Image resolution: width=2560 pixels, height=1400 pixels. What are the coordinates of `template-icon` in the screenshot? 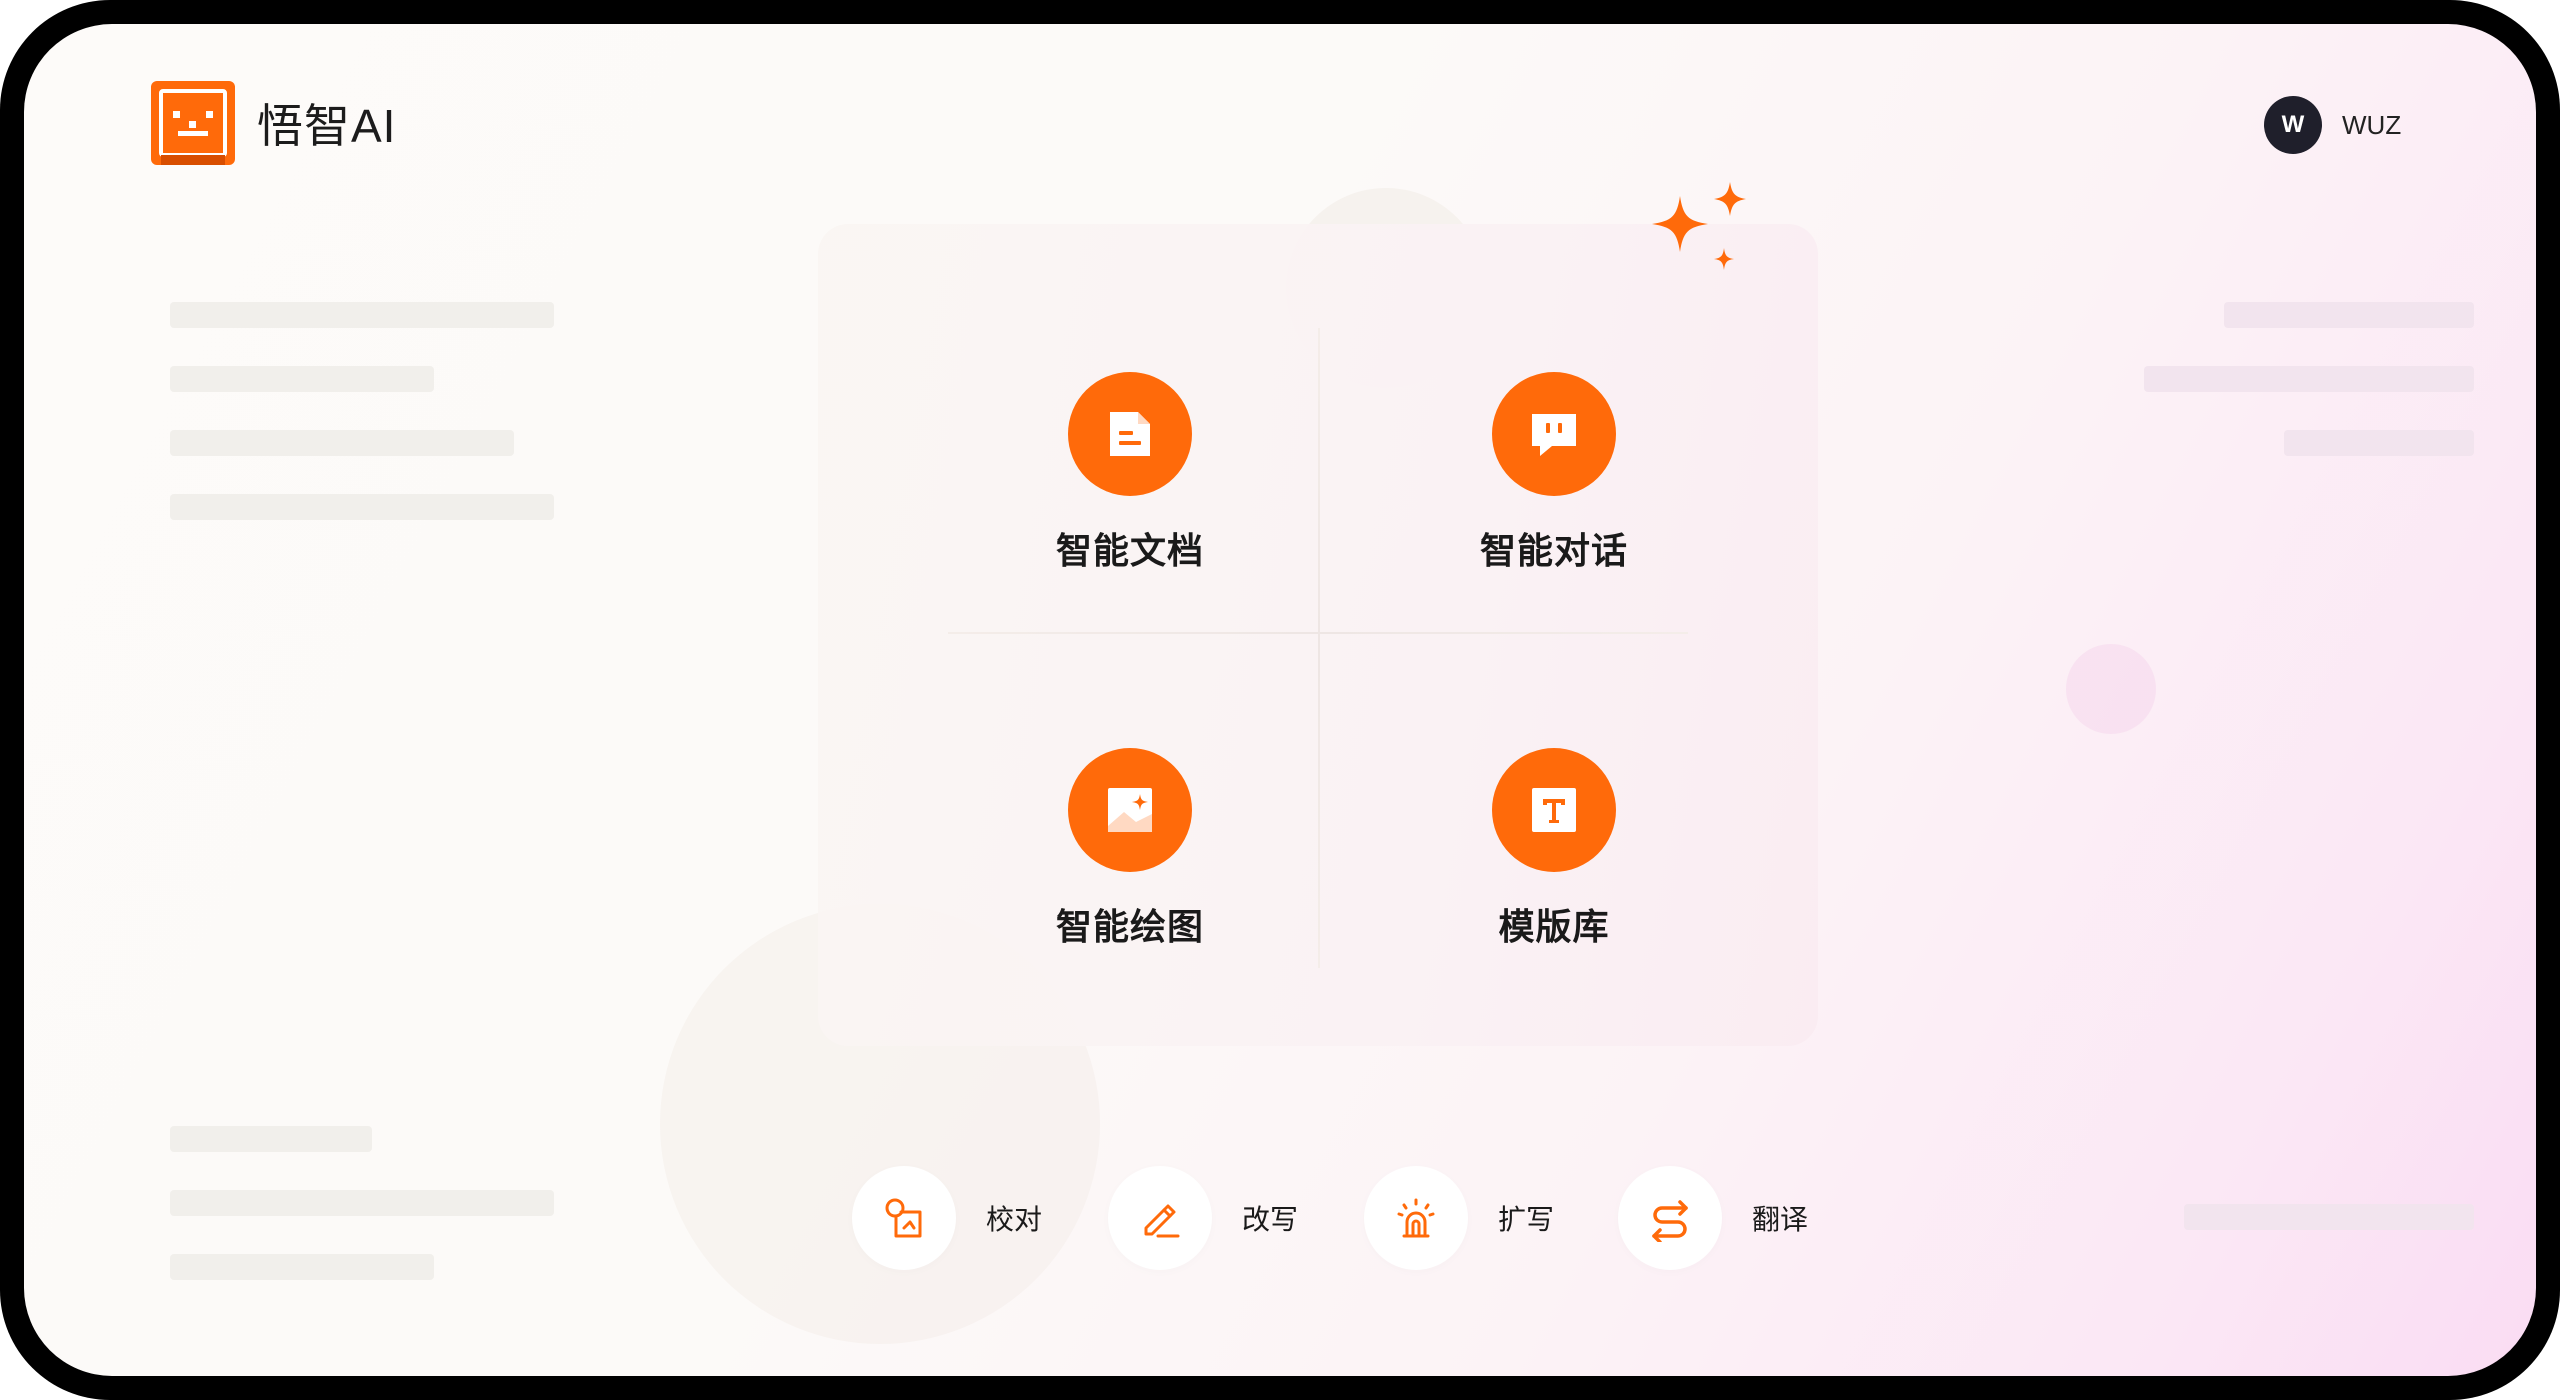 It's located at (1554, 810).